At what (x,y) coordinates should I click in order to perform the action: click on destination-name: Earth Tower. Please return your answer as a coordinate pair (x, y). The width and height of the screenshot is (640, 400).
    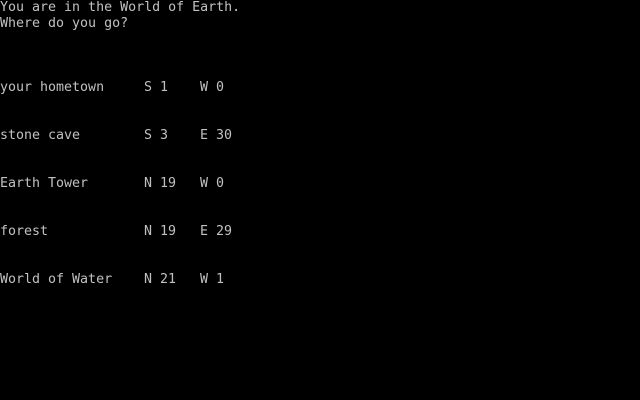
    Looking at the image, I should click on (44, 183).